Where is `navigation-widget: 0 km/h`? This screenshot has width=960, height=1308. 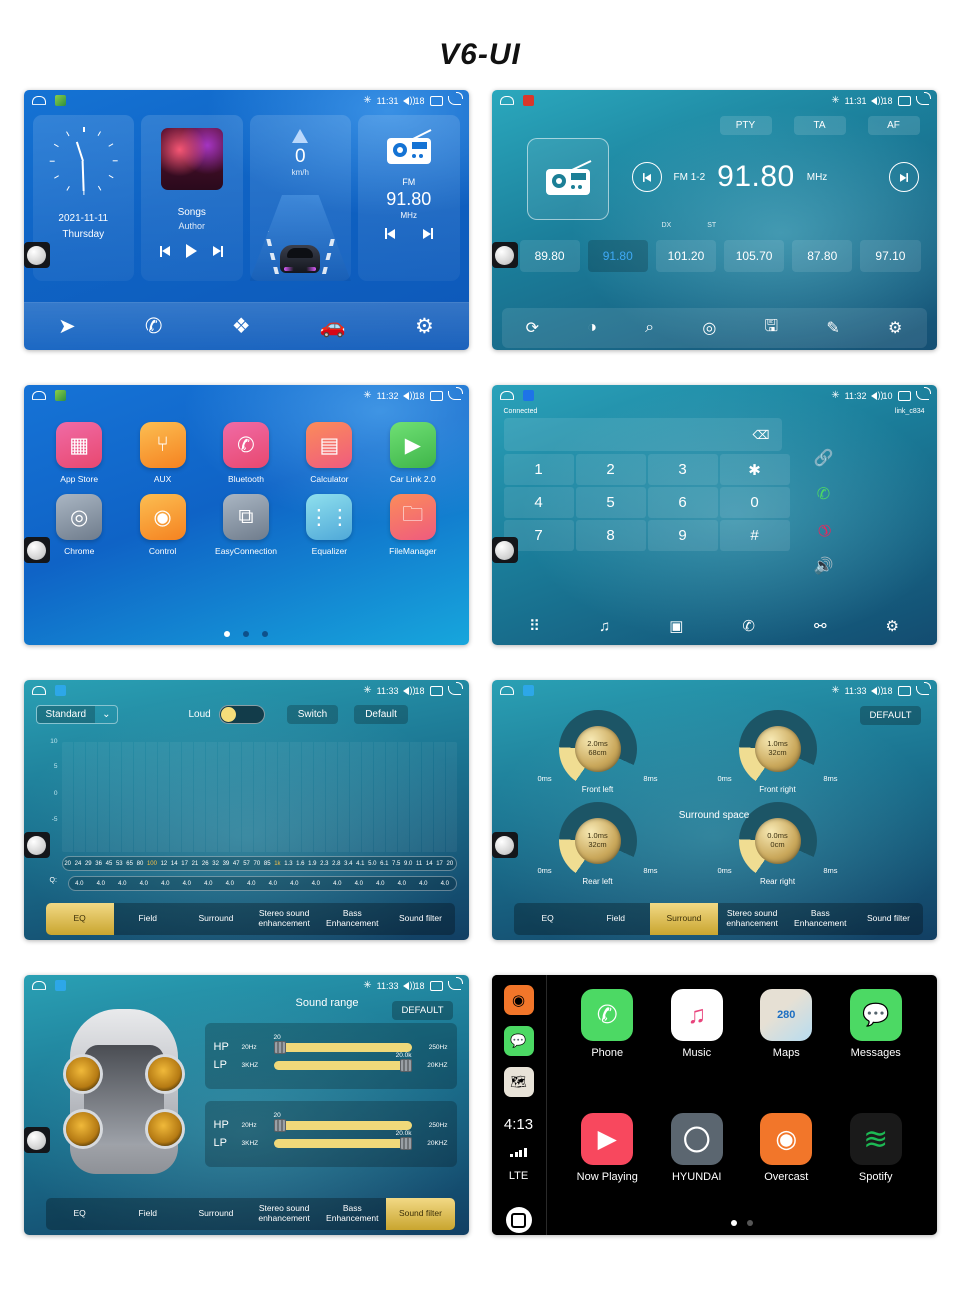
navigation-widget: 0 km/h is located at coordinates (300, 198).